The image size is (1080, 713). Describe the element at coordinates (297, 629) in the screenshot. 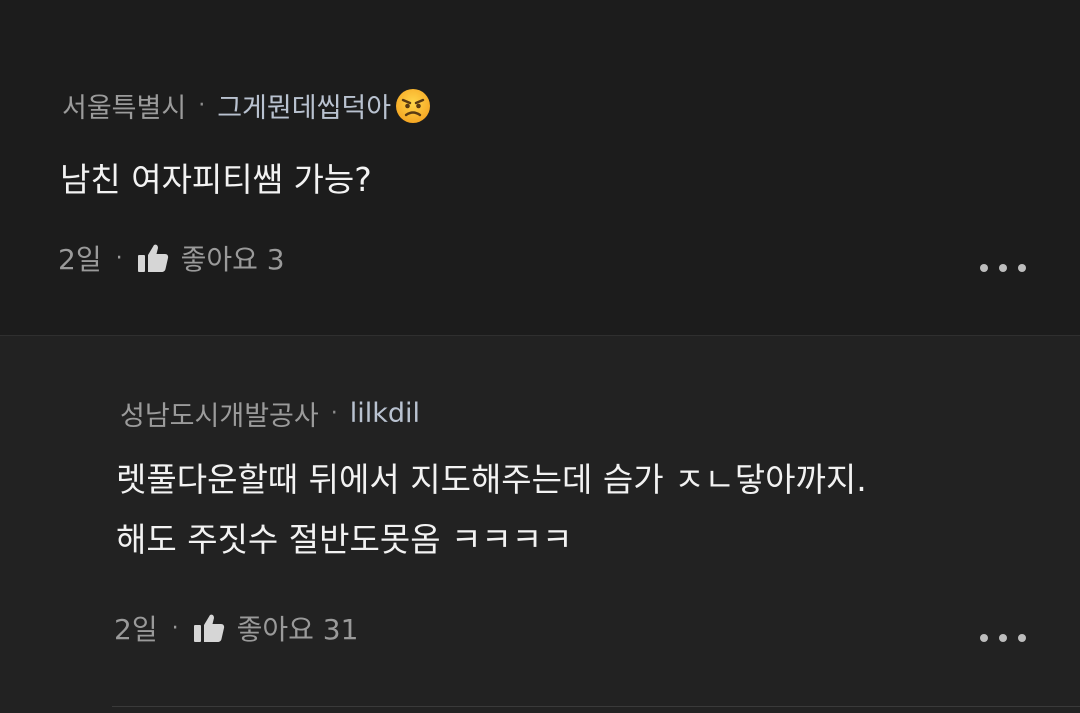

I see `like-count-label: 좋아요 31` at that location.